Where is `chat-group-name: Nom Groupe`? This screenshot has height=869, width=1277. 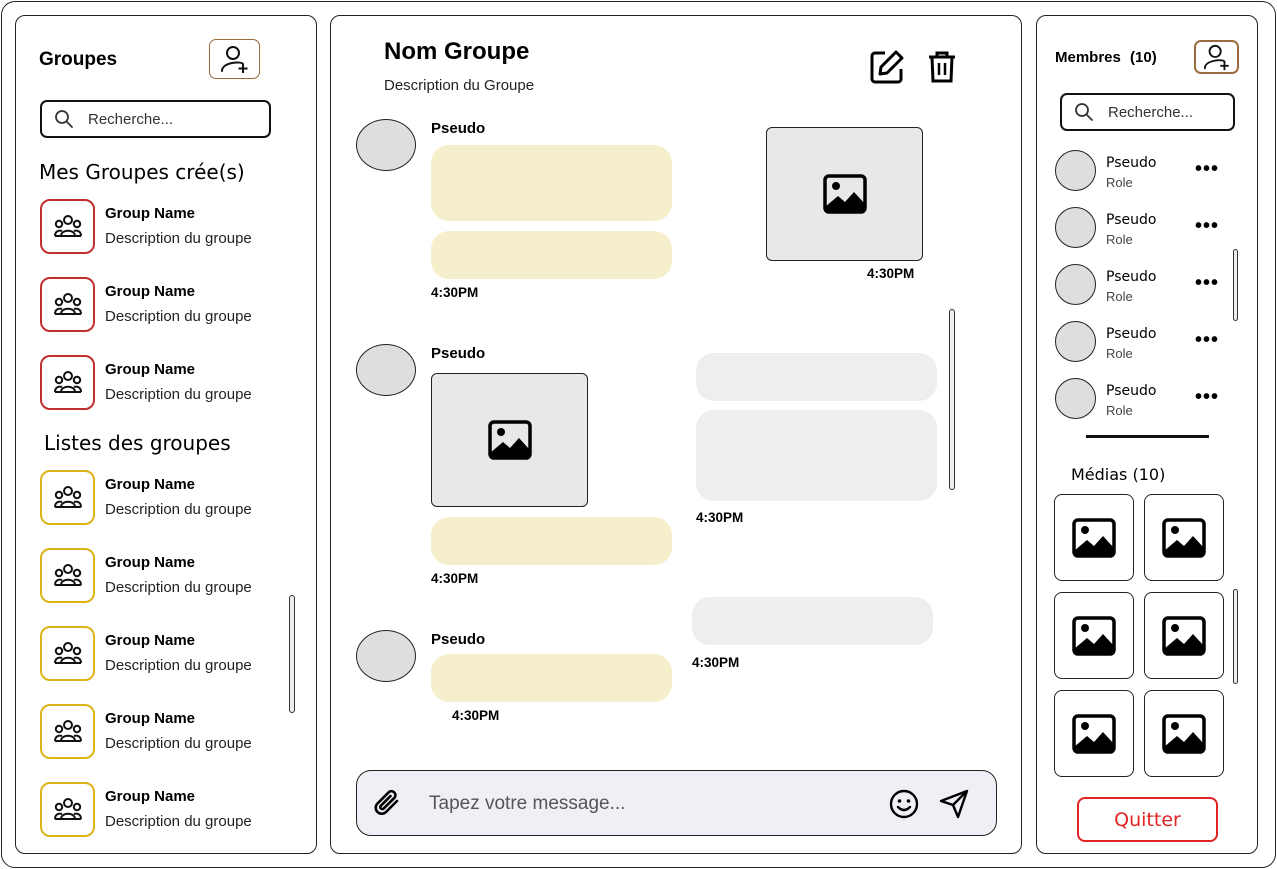 chat-group-name: Nom Groupe is located at coordinates (457, 51).